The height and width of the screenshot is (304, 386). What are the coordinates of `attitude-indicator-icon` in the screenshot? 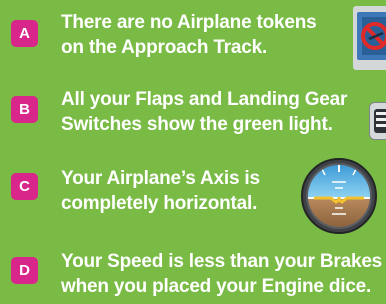 It's located at (339, 196).